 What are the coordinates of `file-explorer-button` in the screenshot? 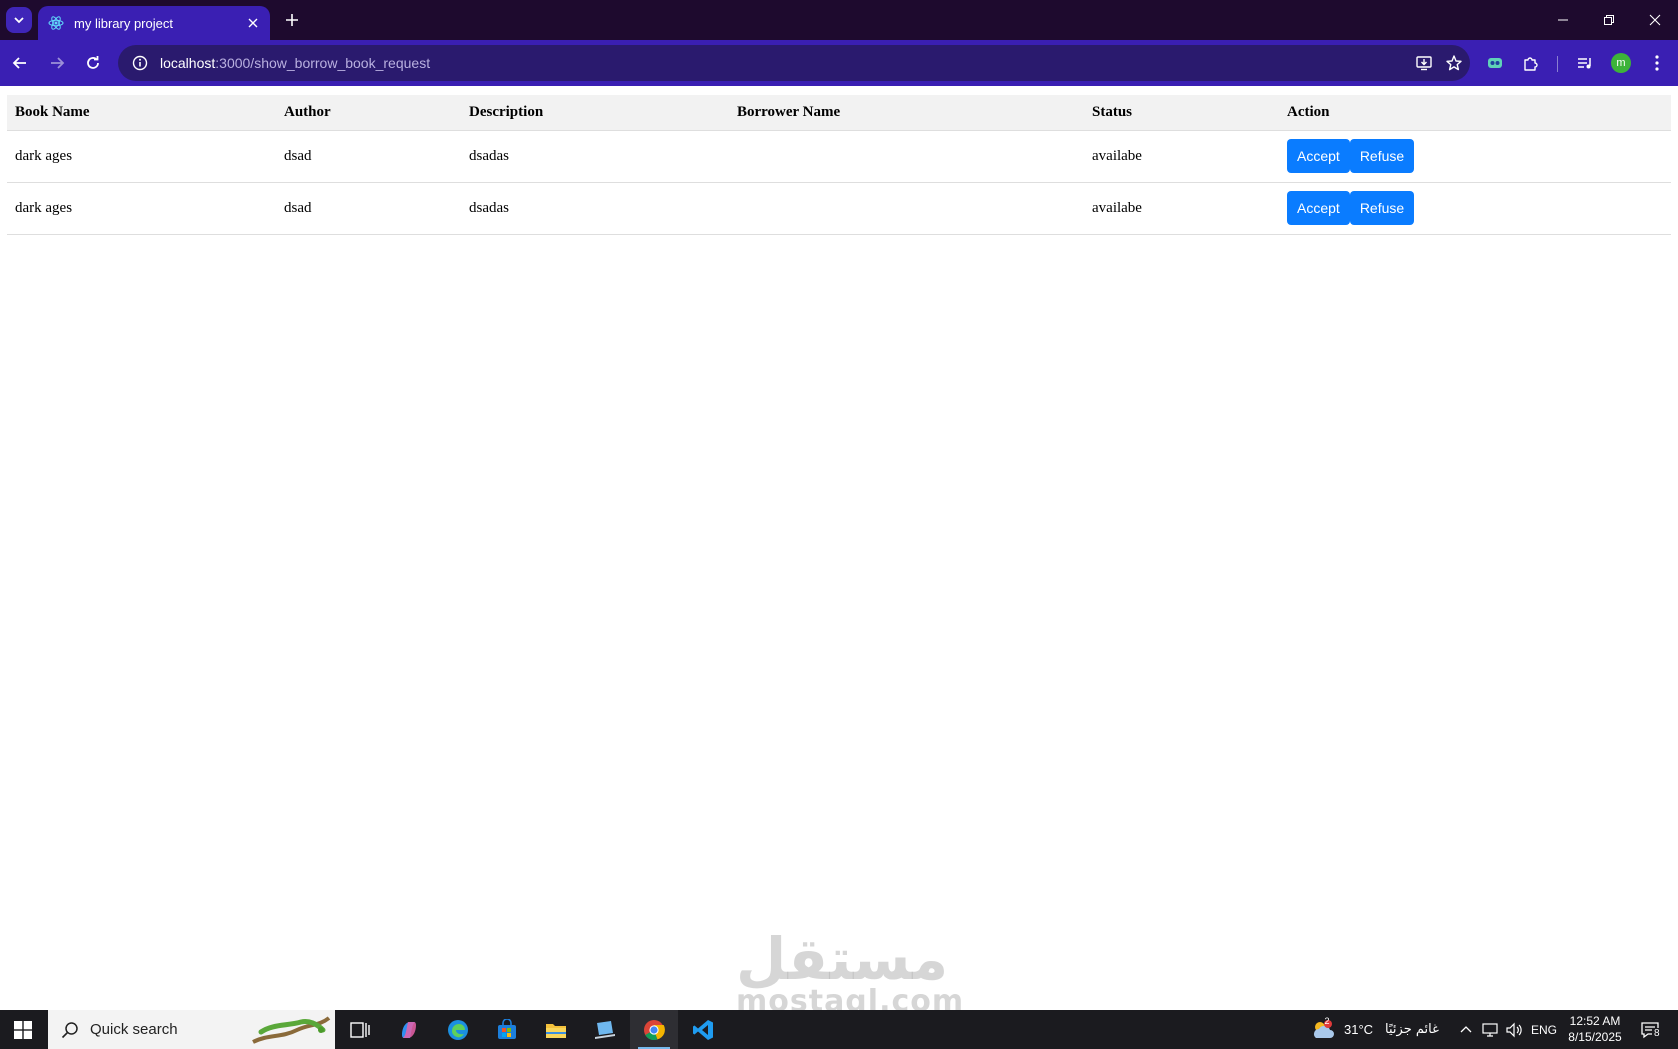 It's located at (556, 1029).